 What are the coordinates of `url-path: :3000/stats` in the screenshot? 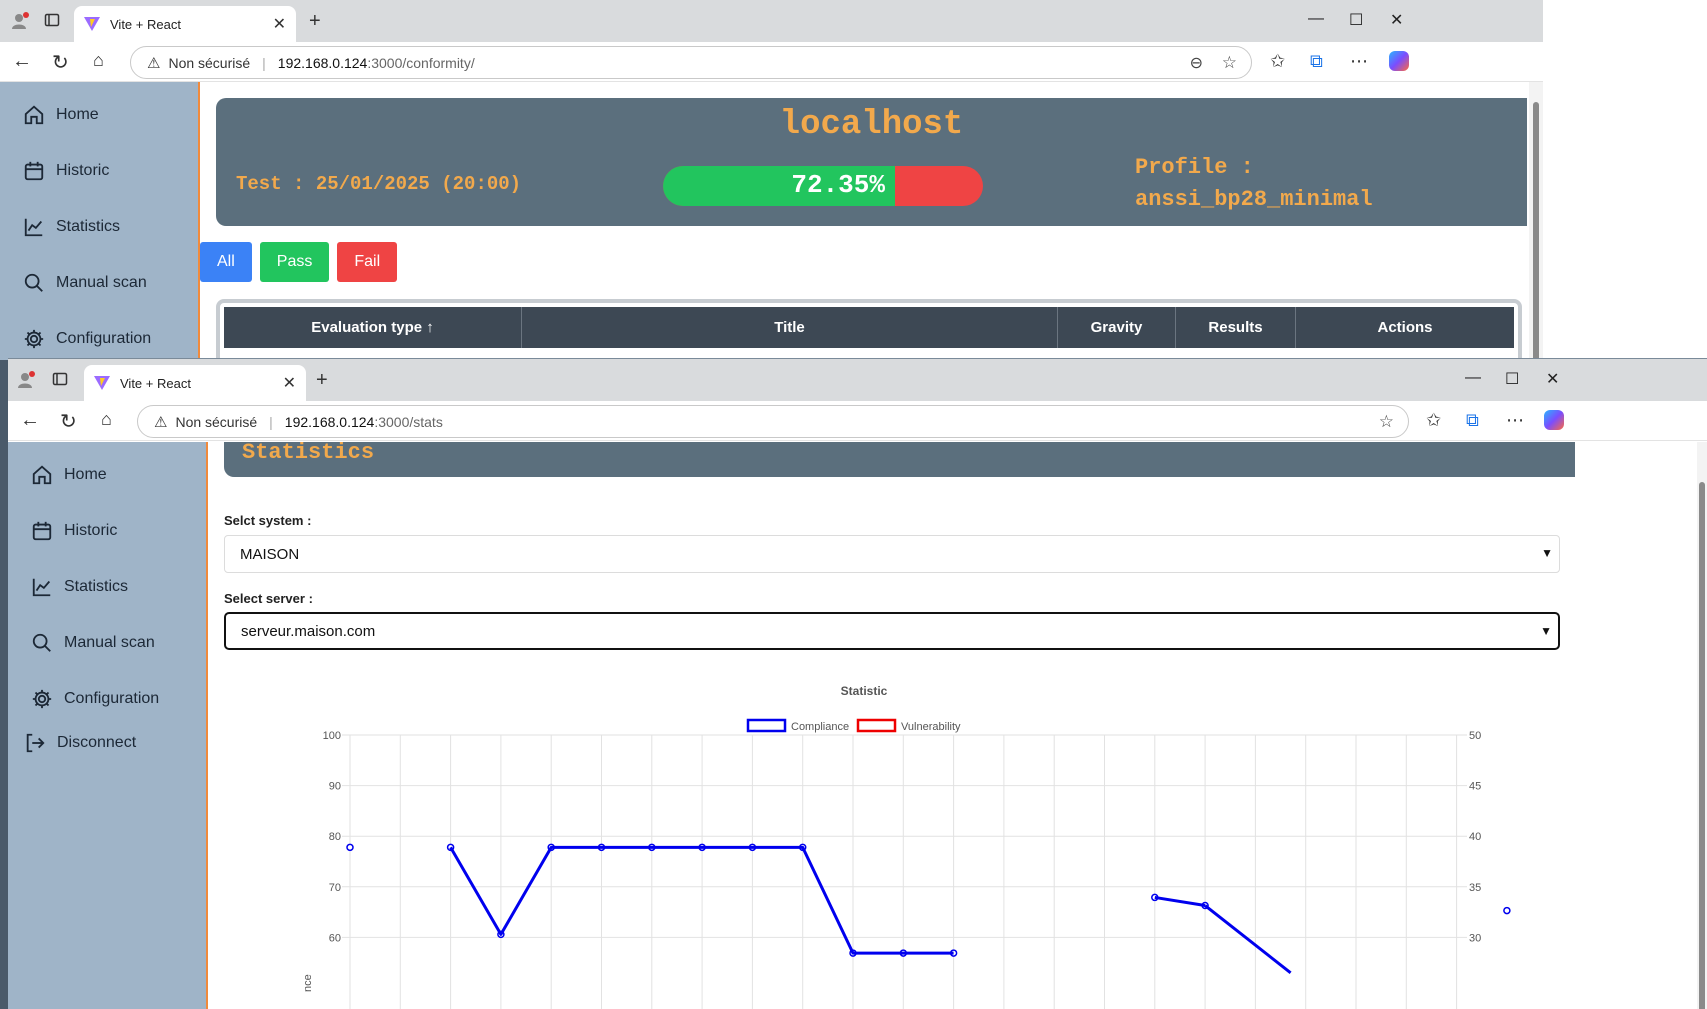 It's located at (408, 421).